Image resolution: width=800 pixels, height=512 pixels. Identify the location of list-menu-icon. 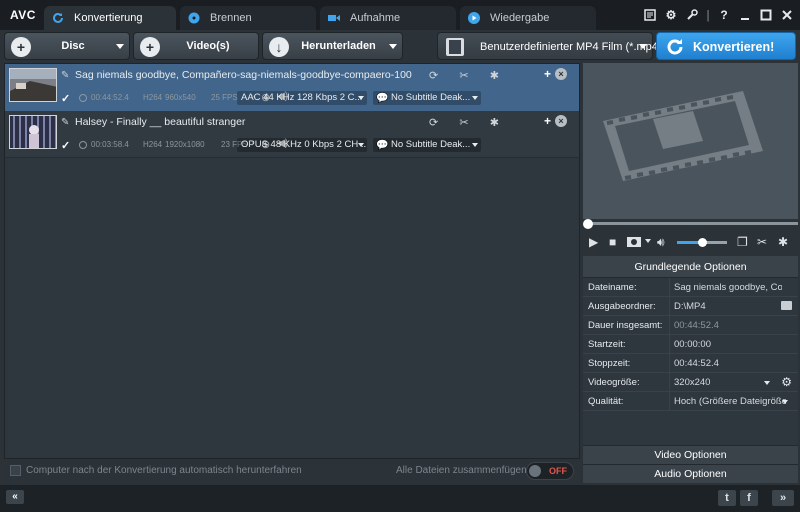
(650, 15).